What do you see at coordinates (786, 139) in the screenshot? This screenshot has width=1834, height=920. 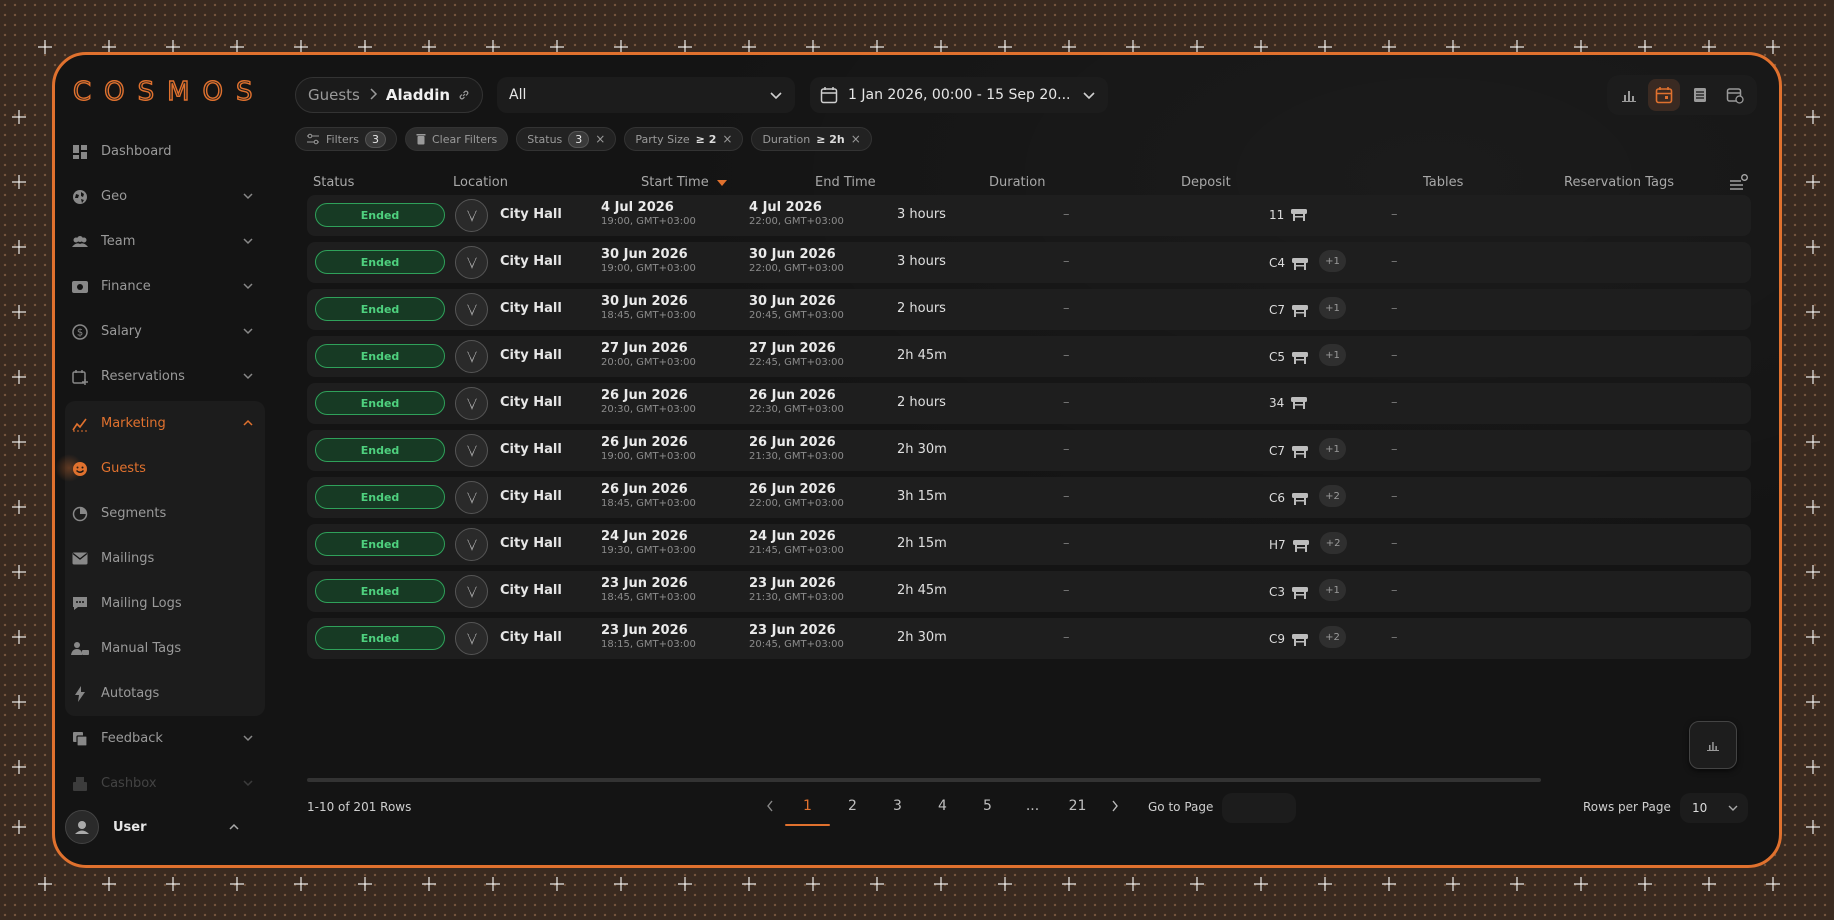 I see `duration-filter-label: Duration` at bounding box center [786, 139].